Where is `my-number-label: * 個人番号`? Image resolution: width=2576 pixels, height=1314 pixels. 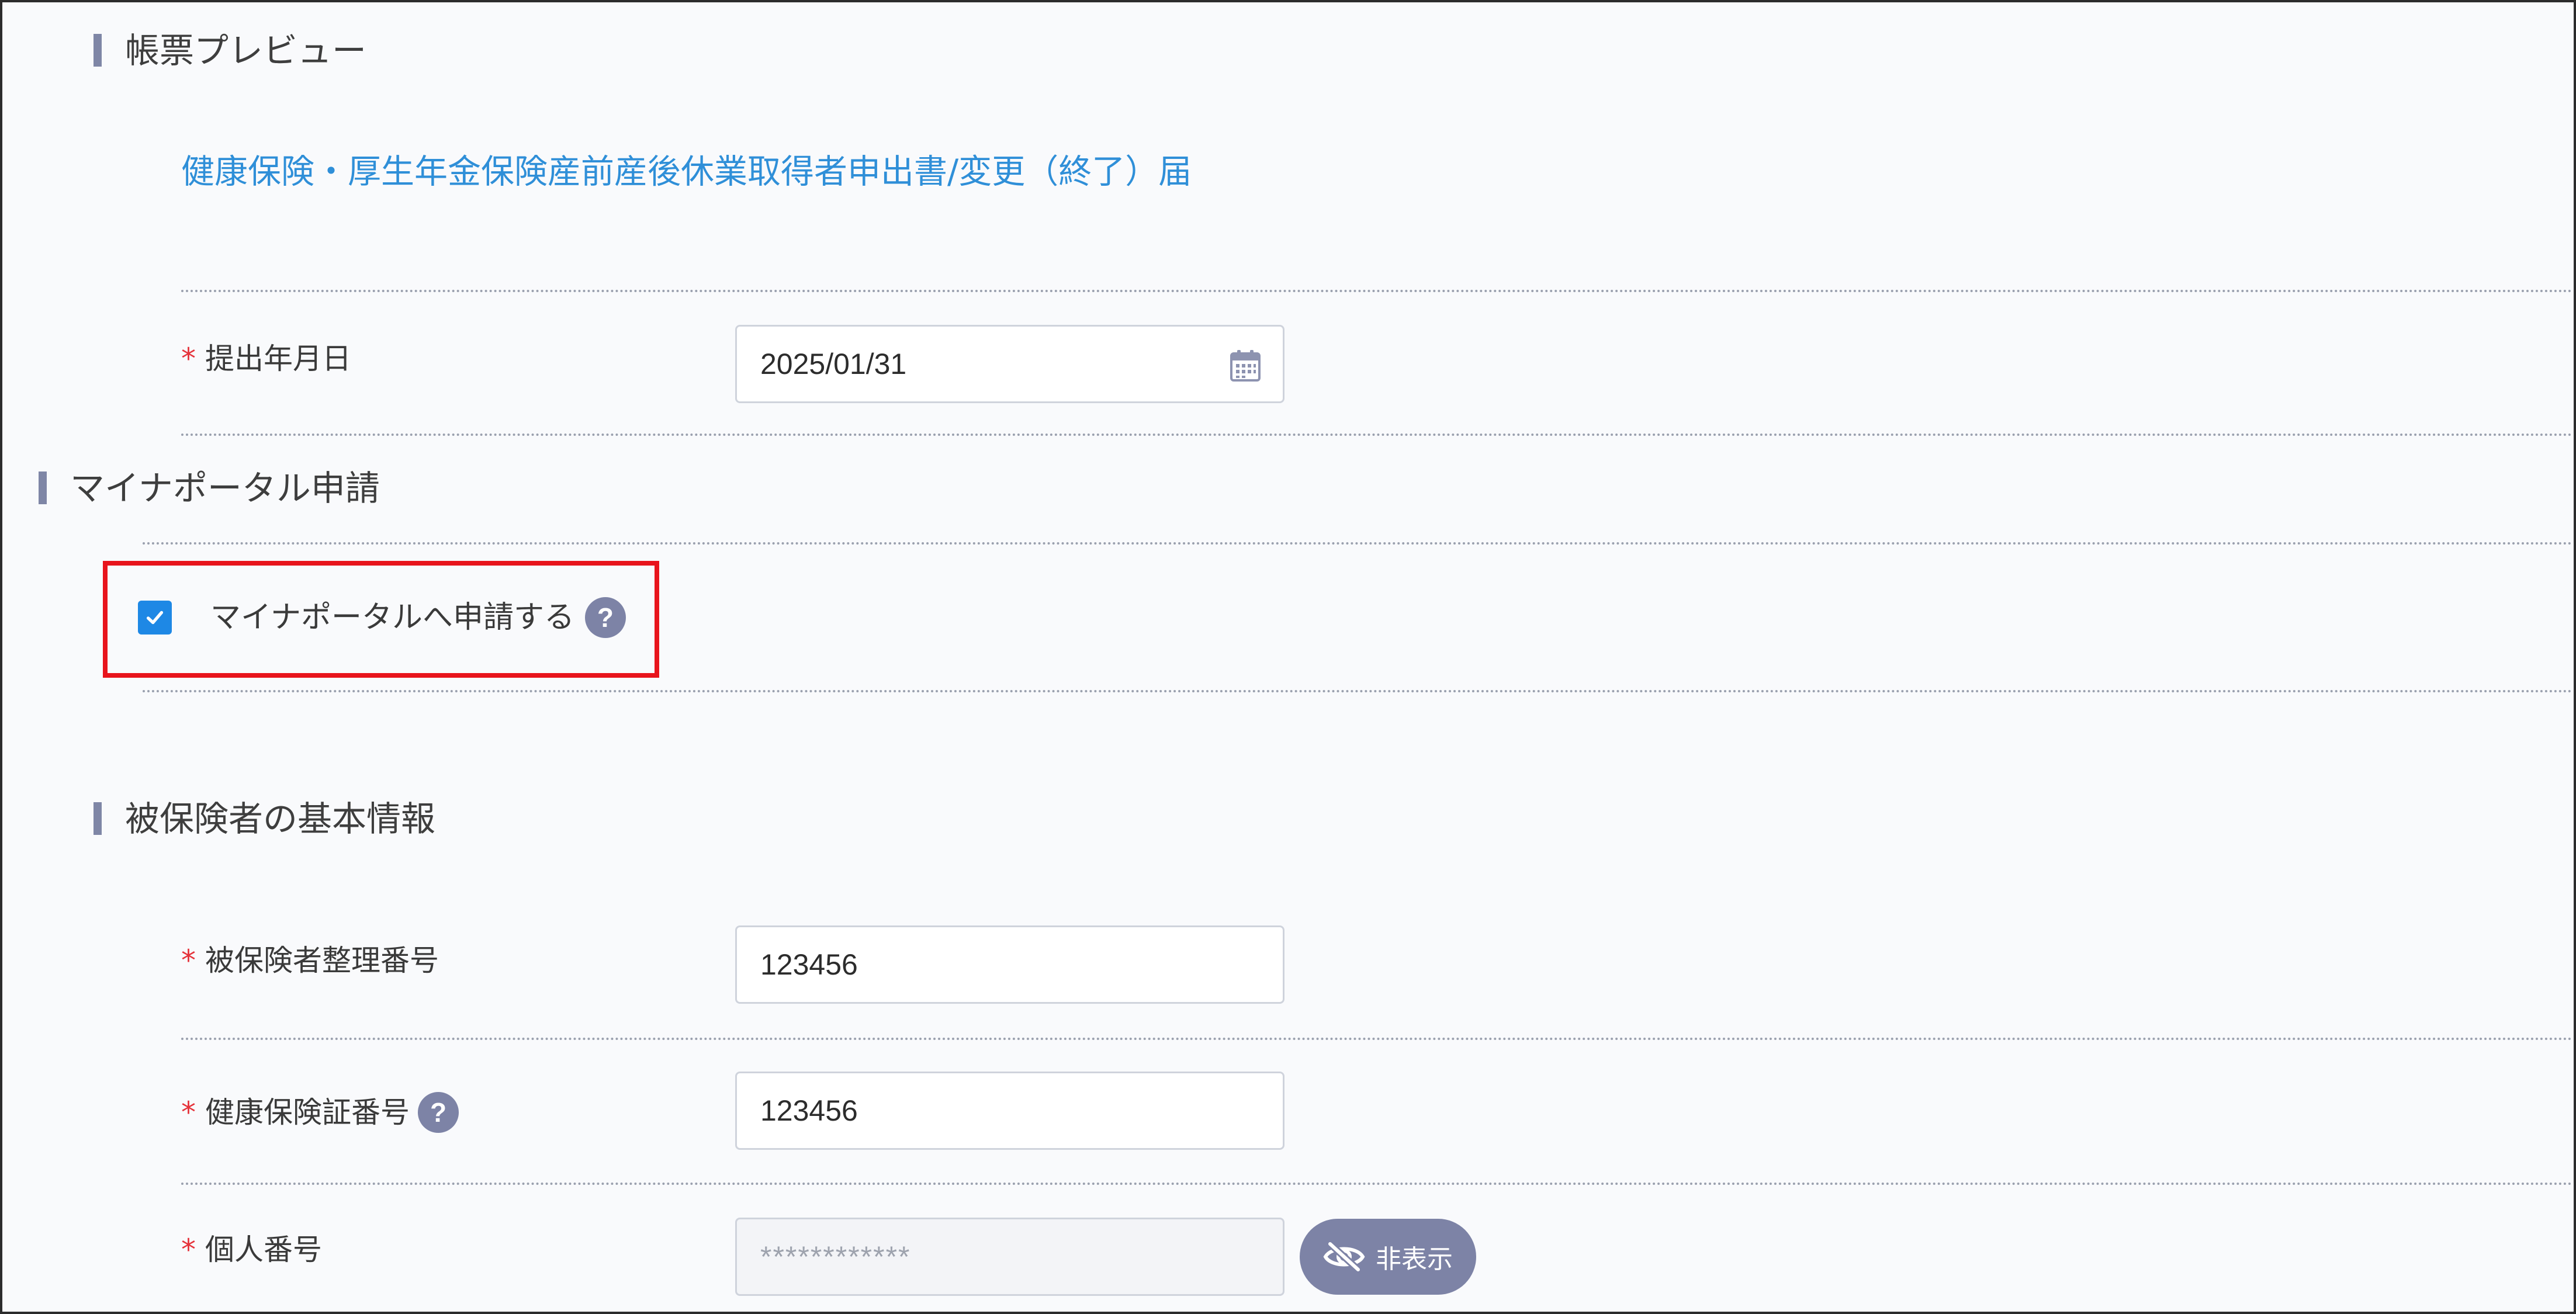 my-number-label: * 個人番号 is located at coordinates (252, 1249).